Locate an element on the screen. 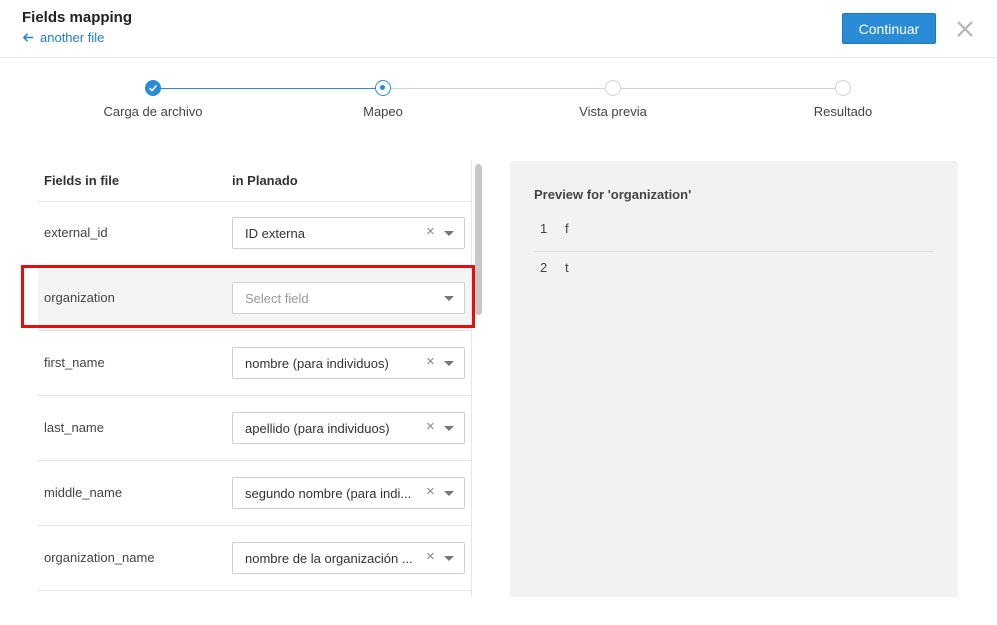 Image resolution: width=997 pixels, height=625 pixels. field-name: middle_name is located at coordinates (83, 492).